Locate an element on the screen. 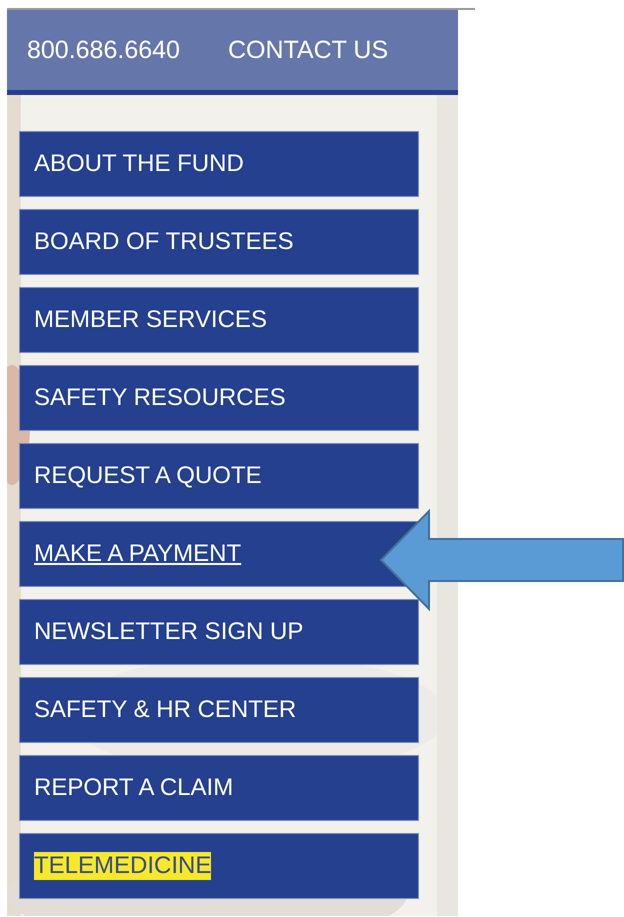 This screenshot has width=624, height=917. phone-link: 800.686.6640 is located at coordinates (103, 50).